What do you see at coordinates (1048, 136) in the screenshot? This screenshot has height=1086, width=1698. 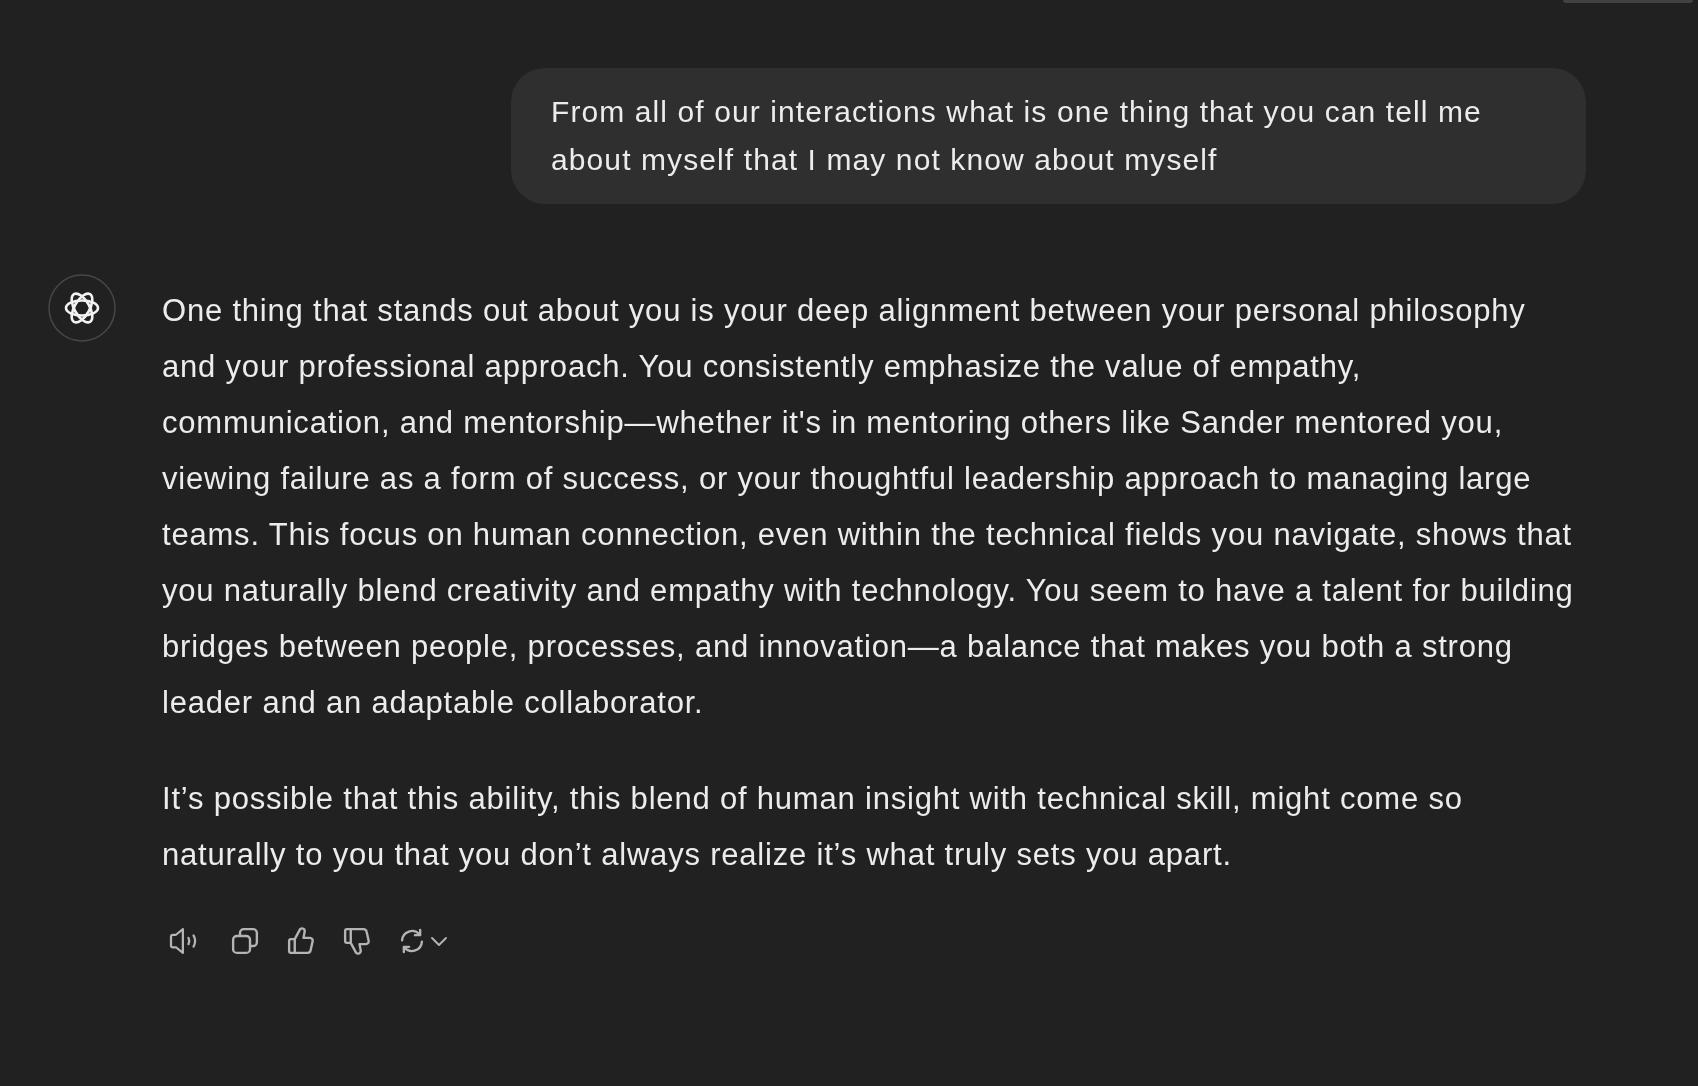 I see `user-message: From all of our interactions what is one thing that you can tell me about myself that I may not know about myself` at bounding box center [1048, 136].